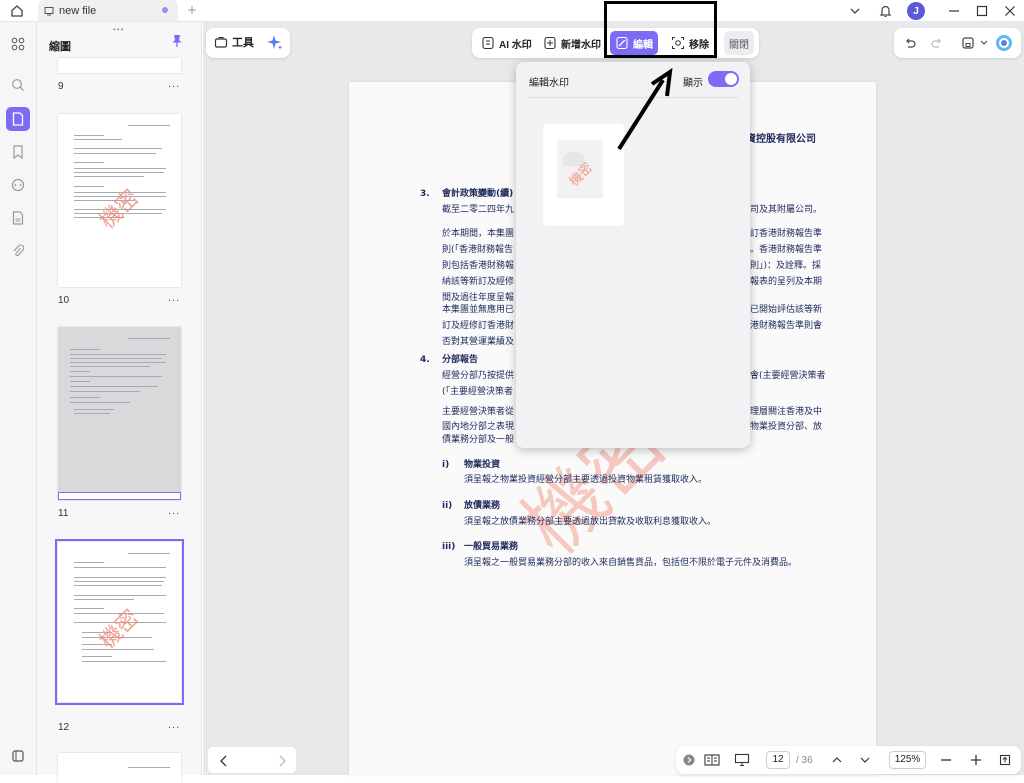 The height and width of the screenshot is (783, 1024). I want to click on paragraph-4-line: 經營分部乃按提供, so click(478, 376).